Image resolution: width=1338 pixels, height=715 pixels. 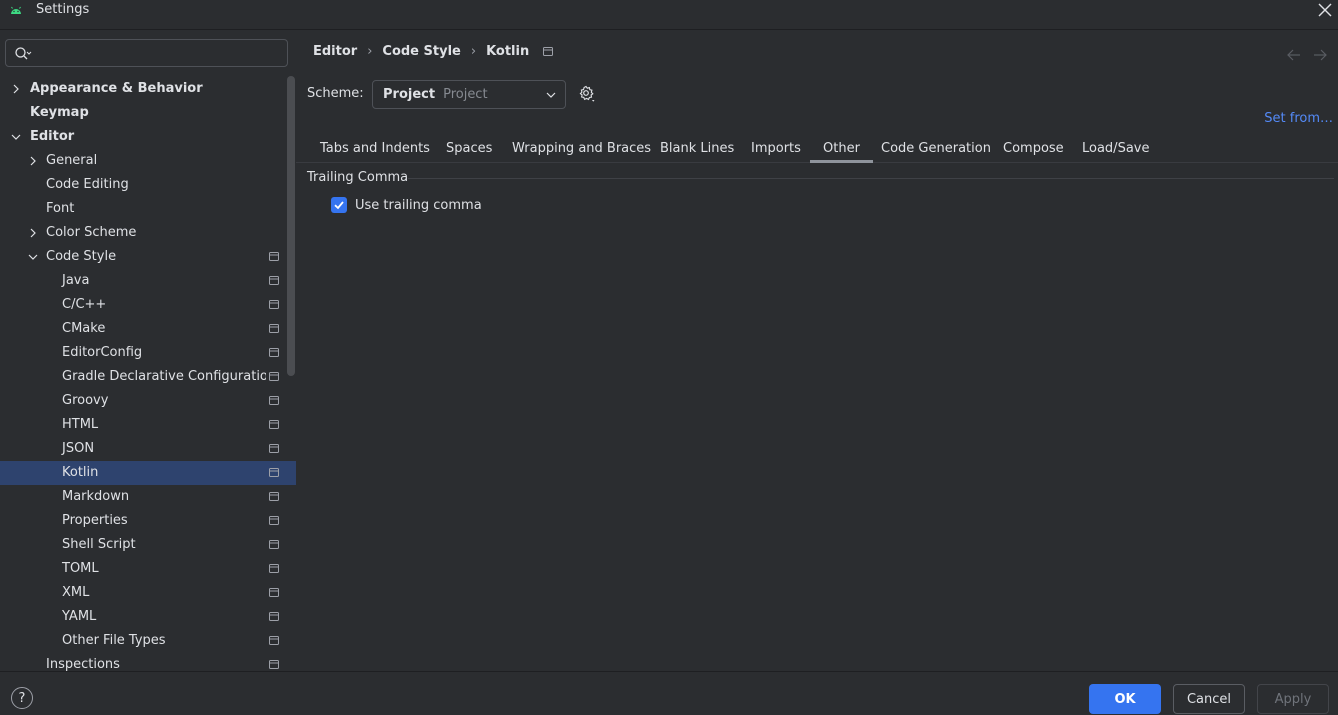 I want to click on tree-item-keymap: Keymap, so click(x=148, y=113).